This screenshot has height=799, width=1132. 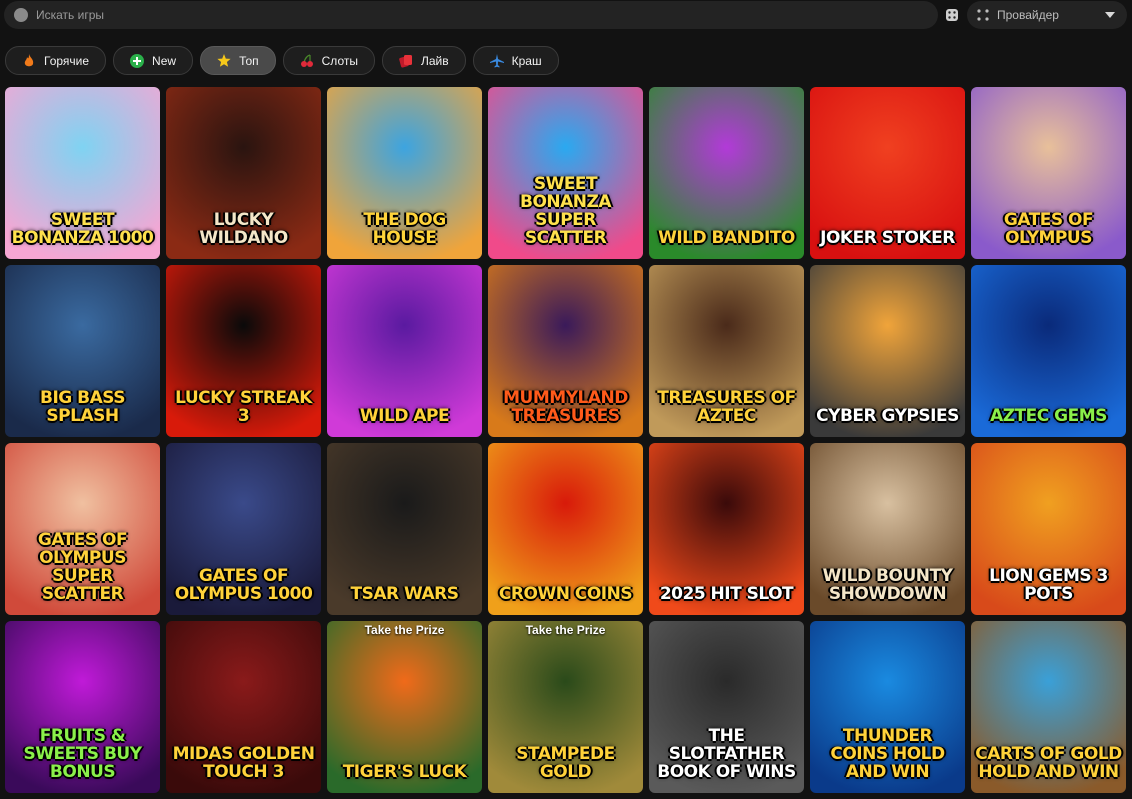 I want to click on game-tile: The Slotfather Book of Wins, so click(x=726, y=707).